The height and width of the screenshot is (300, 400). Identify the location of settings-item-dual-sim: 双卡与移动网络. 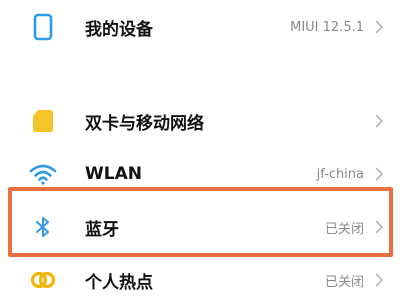
(200, 121).